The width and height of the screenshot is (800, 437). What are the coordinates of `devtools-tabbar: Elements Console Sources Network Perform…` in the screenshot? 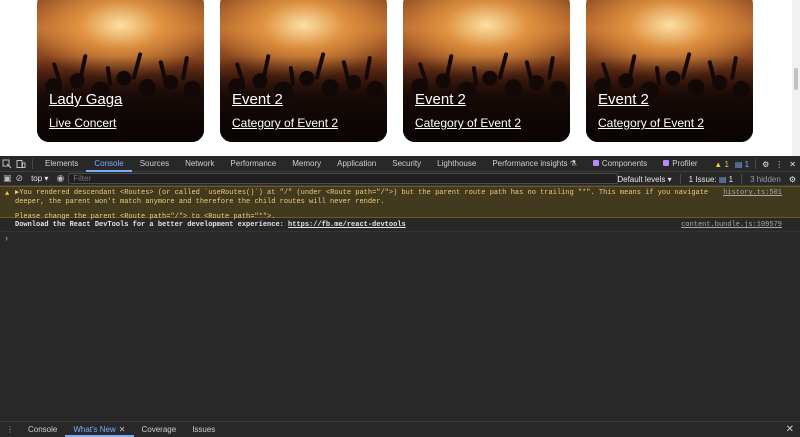 It's located at (400, 164).